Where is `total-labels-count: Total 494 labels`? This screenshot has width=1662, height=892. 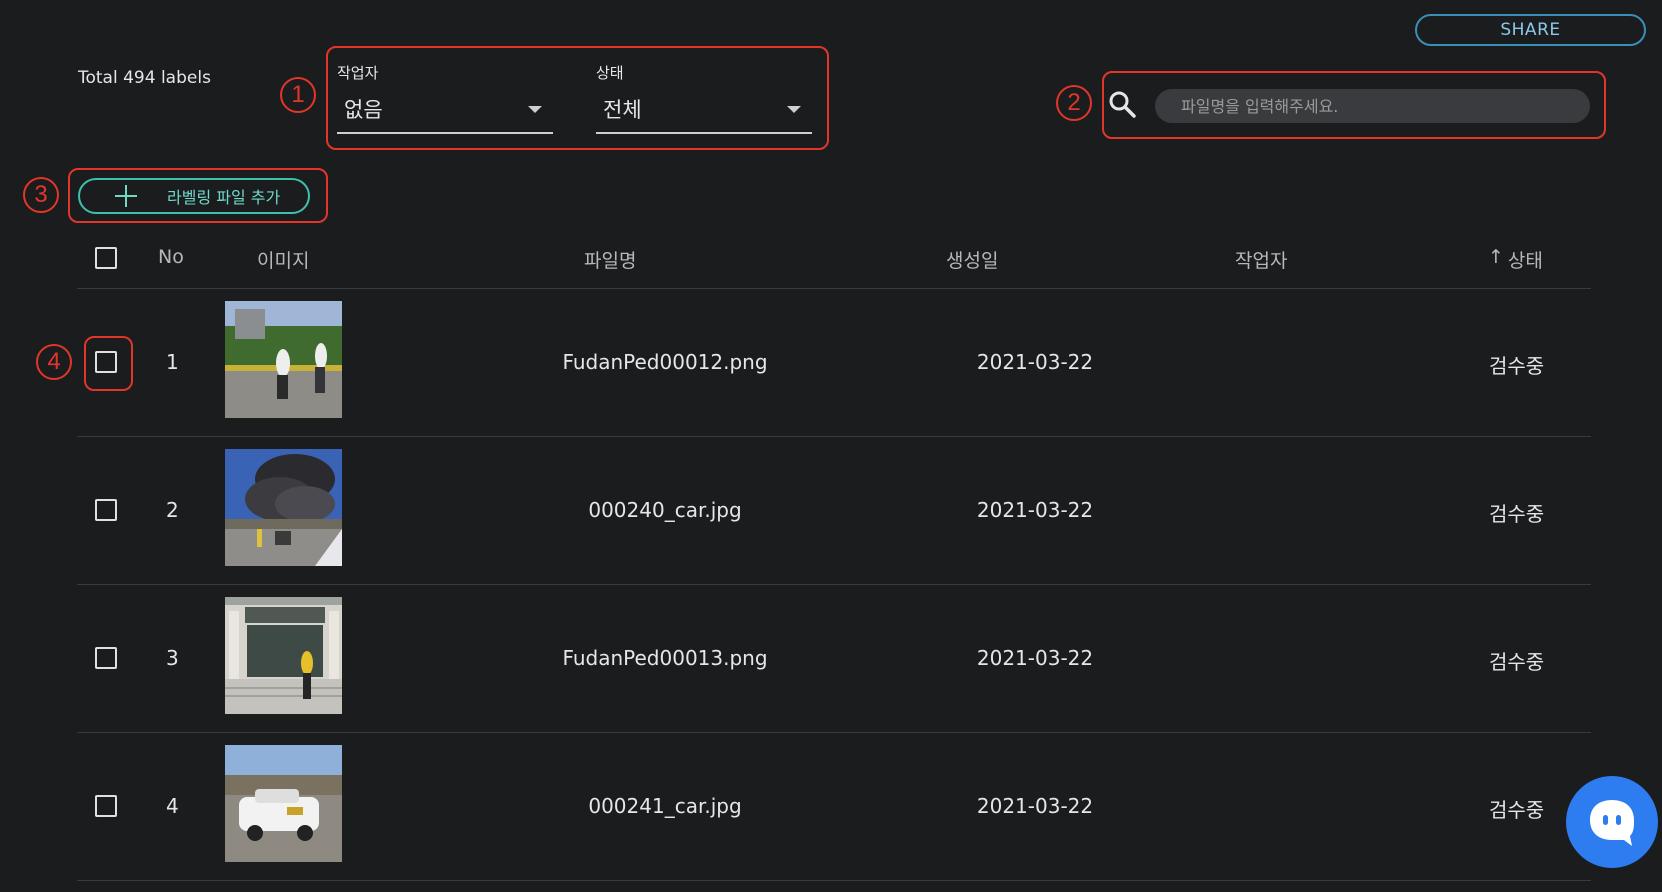
total-labels-count: Total 494 labels is located at coordinates (144, 78).